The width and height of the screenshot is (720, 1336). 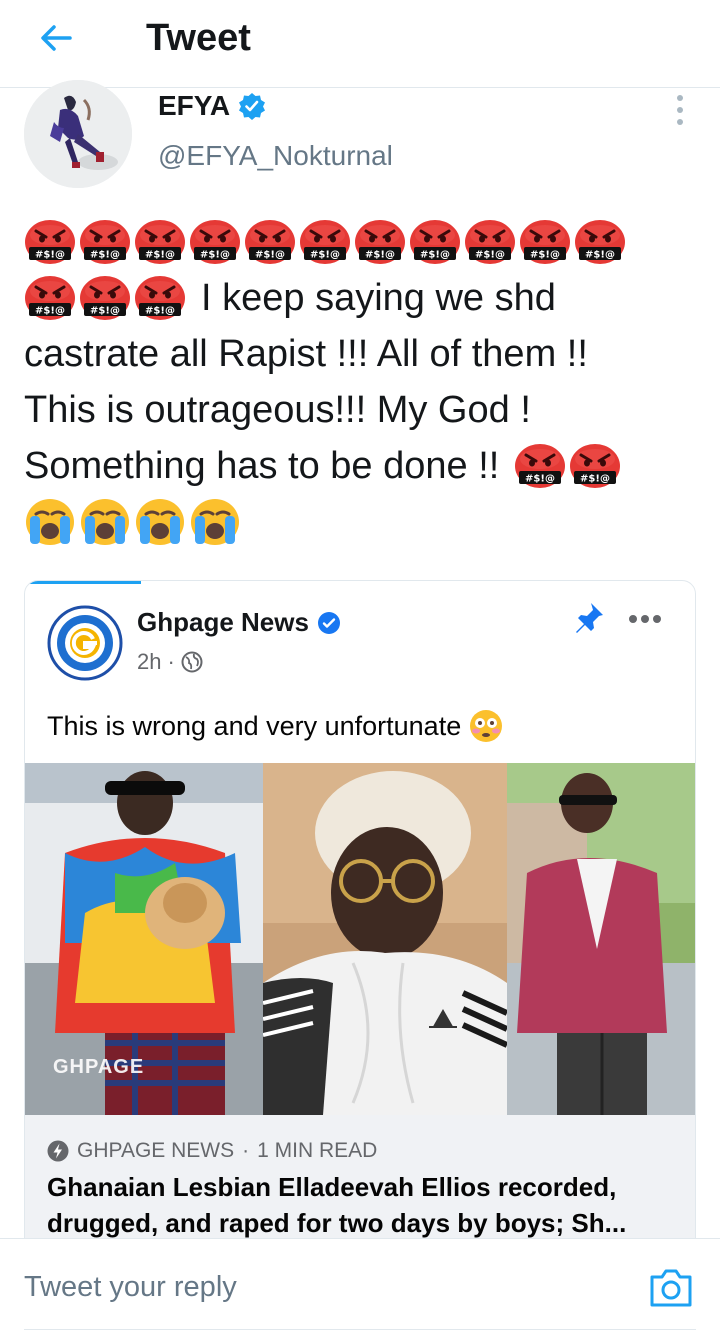 What do you see at coordinates (277, 410) in the screenshot?
I see `tweet-text-part-3: This is outrageous!!! My God !` at bounding box center [277, 410].